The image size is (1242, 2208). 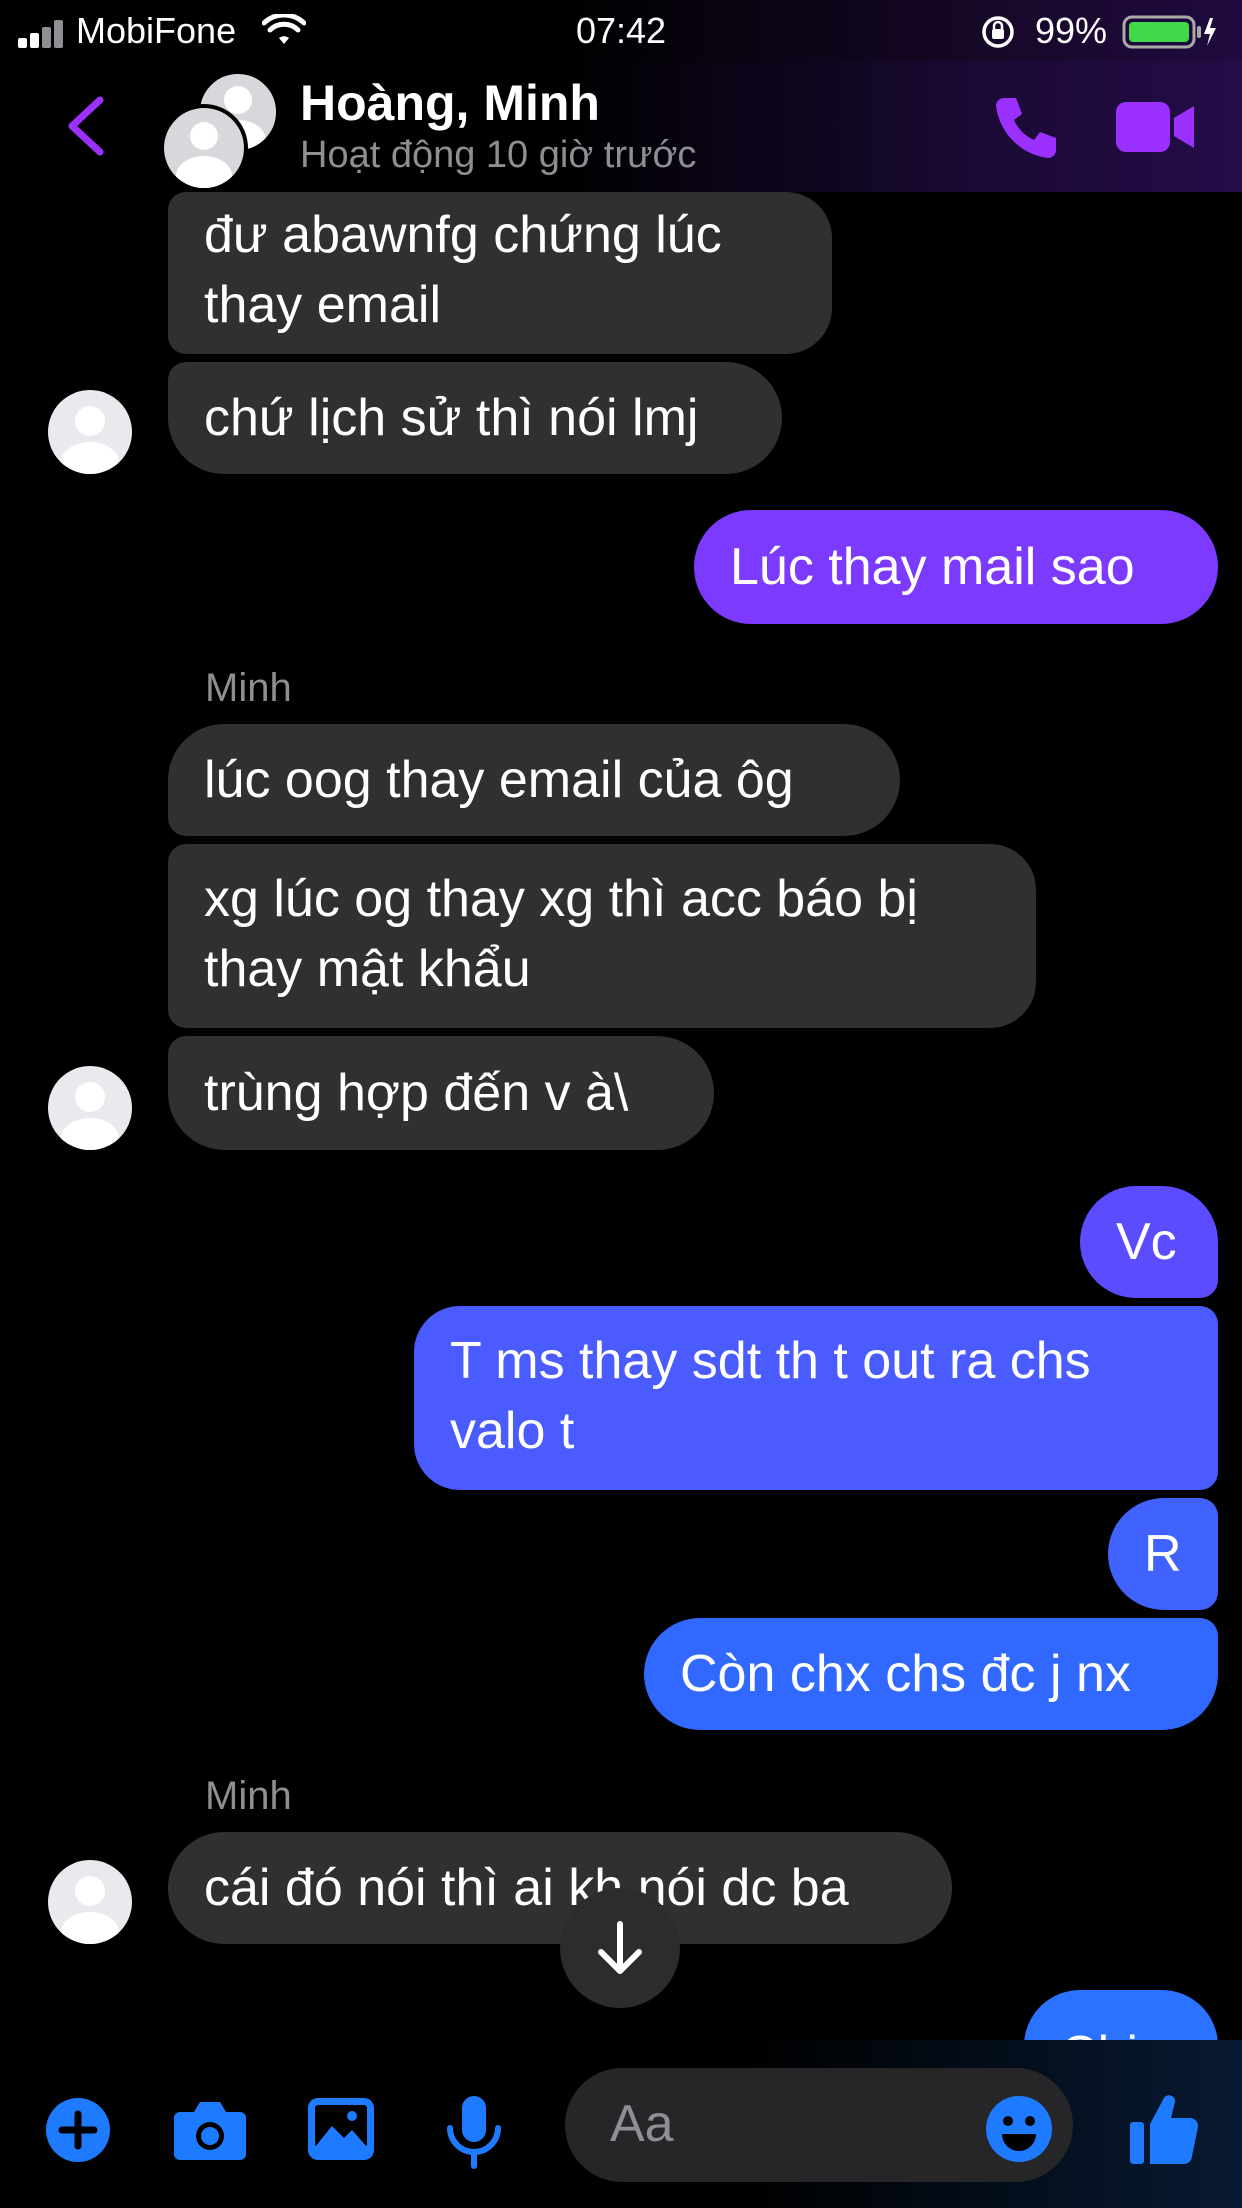 I want to click on message-outgoing: Lúc thay mail sao, so click(x=956, y=567).